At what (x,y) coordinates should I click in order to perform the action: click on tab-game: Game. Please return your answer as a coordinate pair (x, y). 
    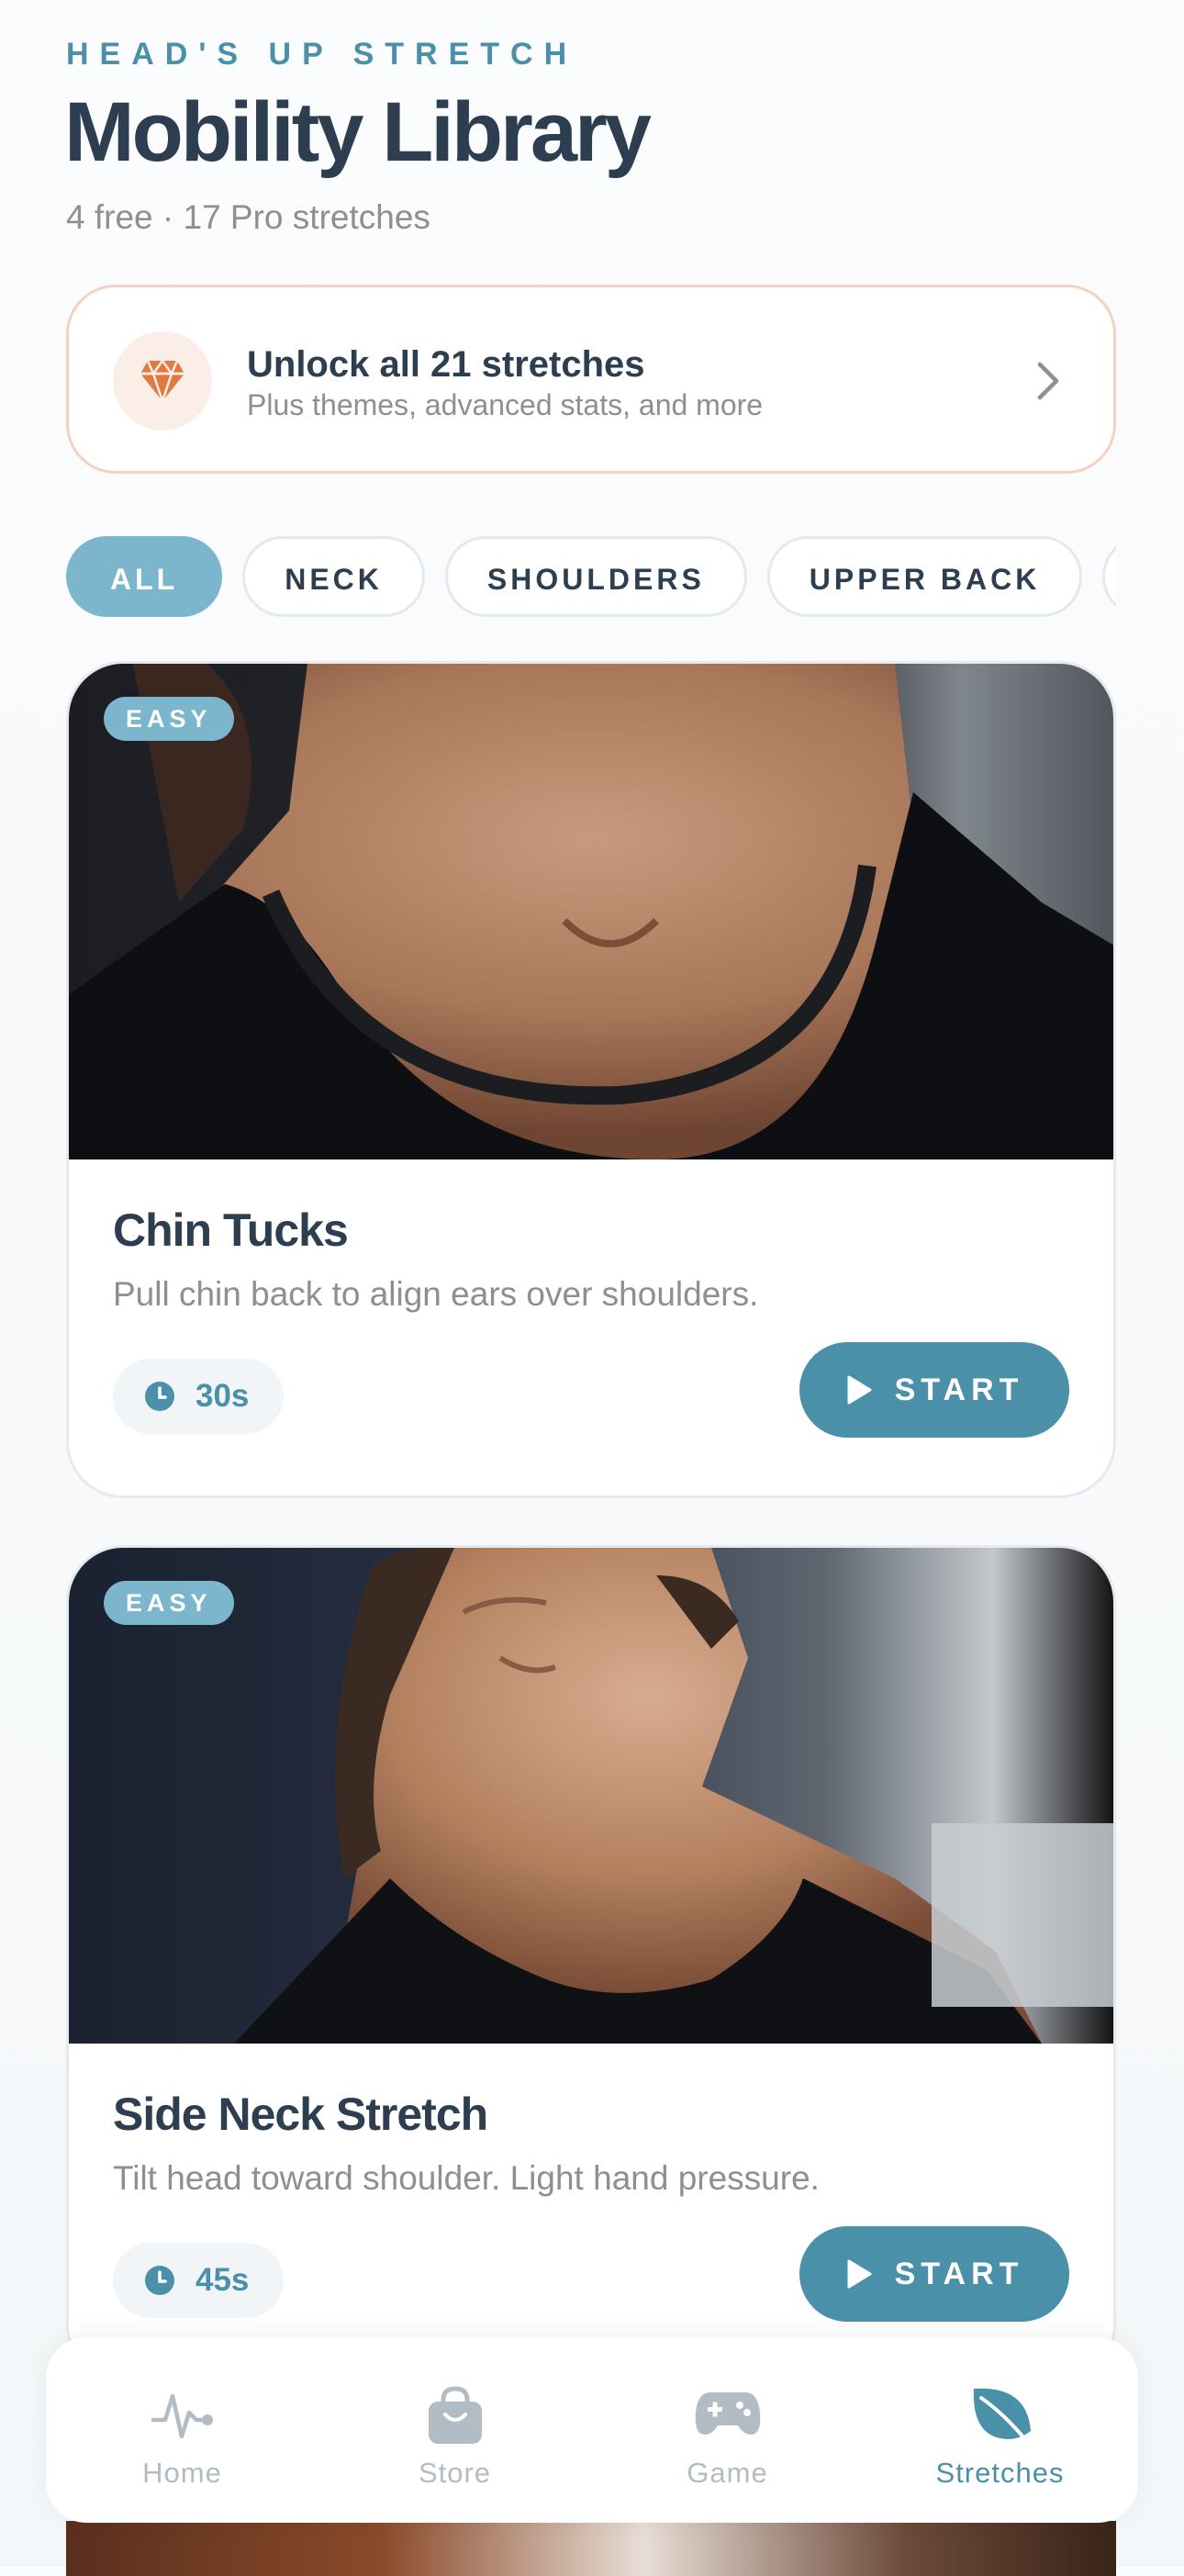
    Looking at the image, I should click on (727, 2430).